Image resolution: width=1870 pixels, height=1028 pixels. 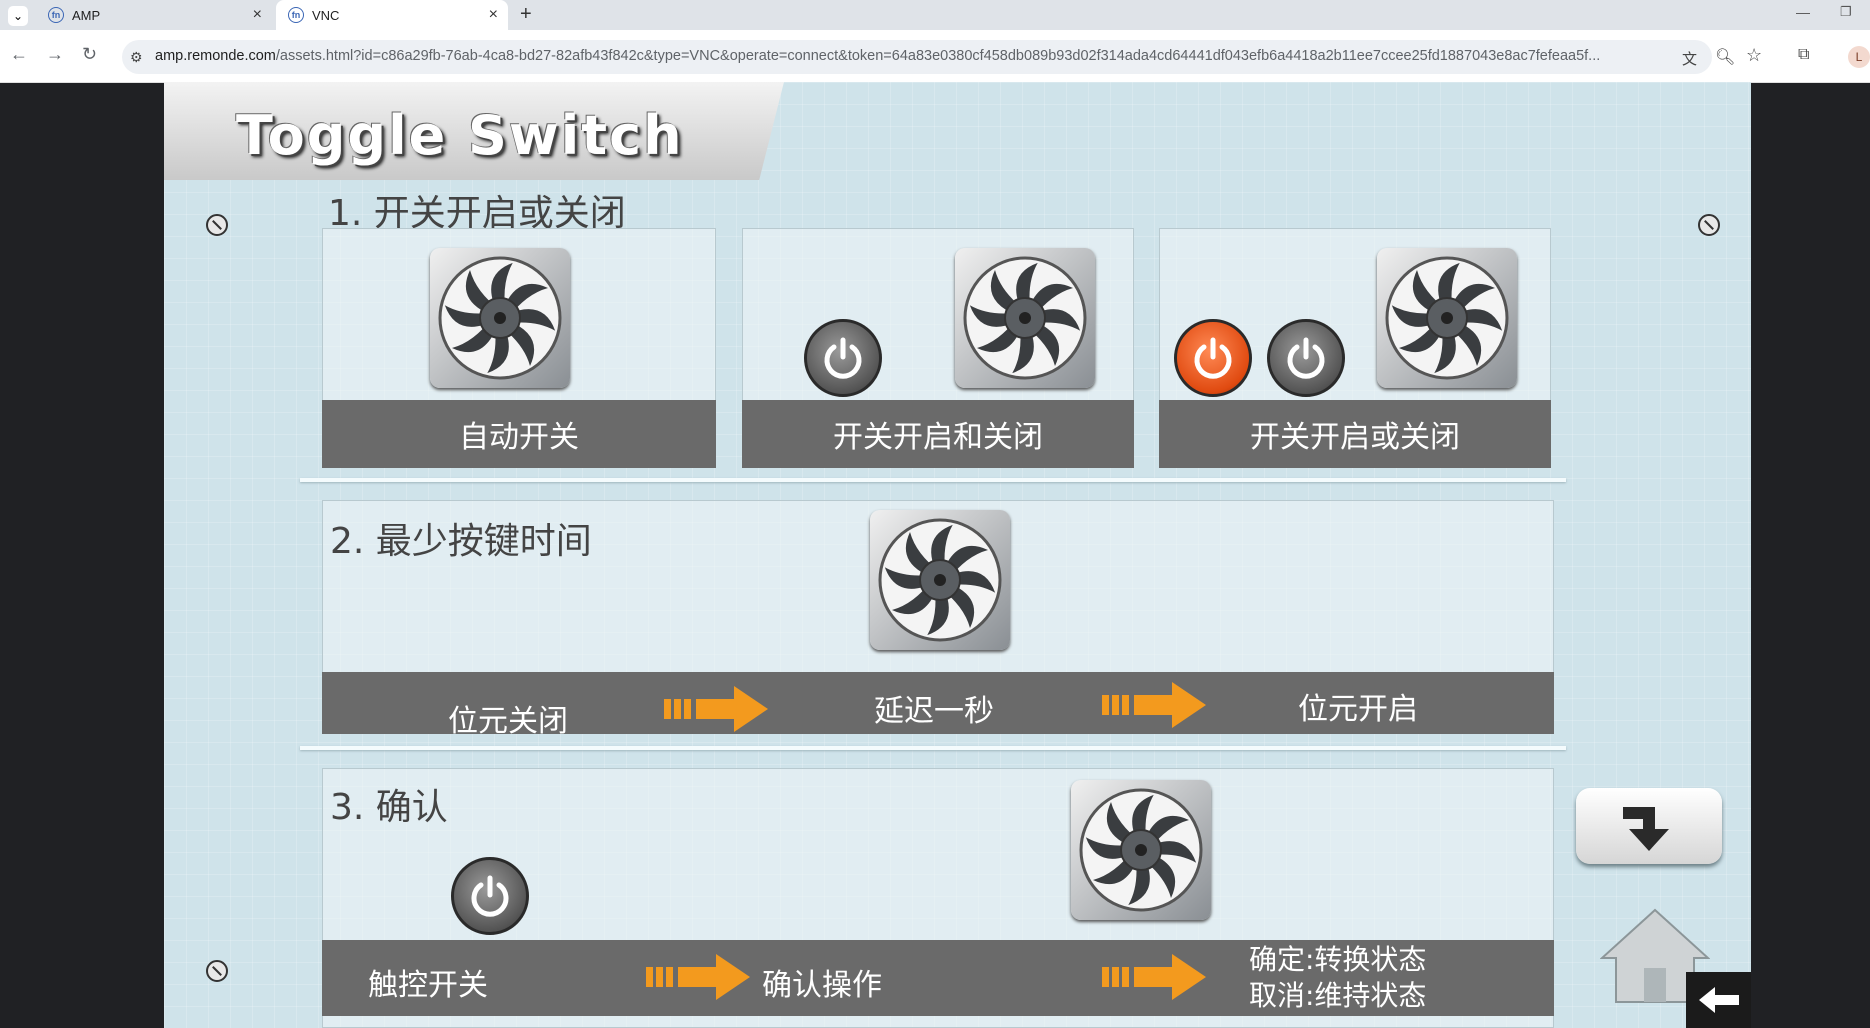 I want to click on url-domain: amp.remonde.com, so click(x=215, y=56).